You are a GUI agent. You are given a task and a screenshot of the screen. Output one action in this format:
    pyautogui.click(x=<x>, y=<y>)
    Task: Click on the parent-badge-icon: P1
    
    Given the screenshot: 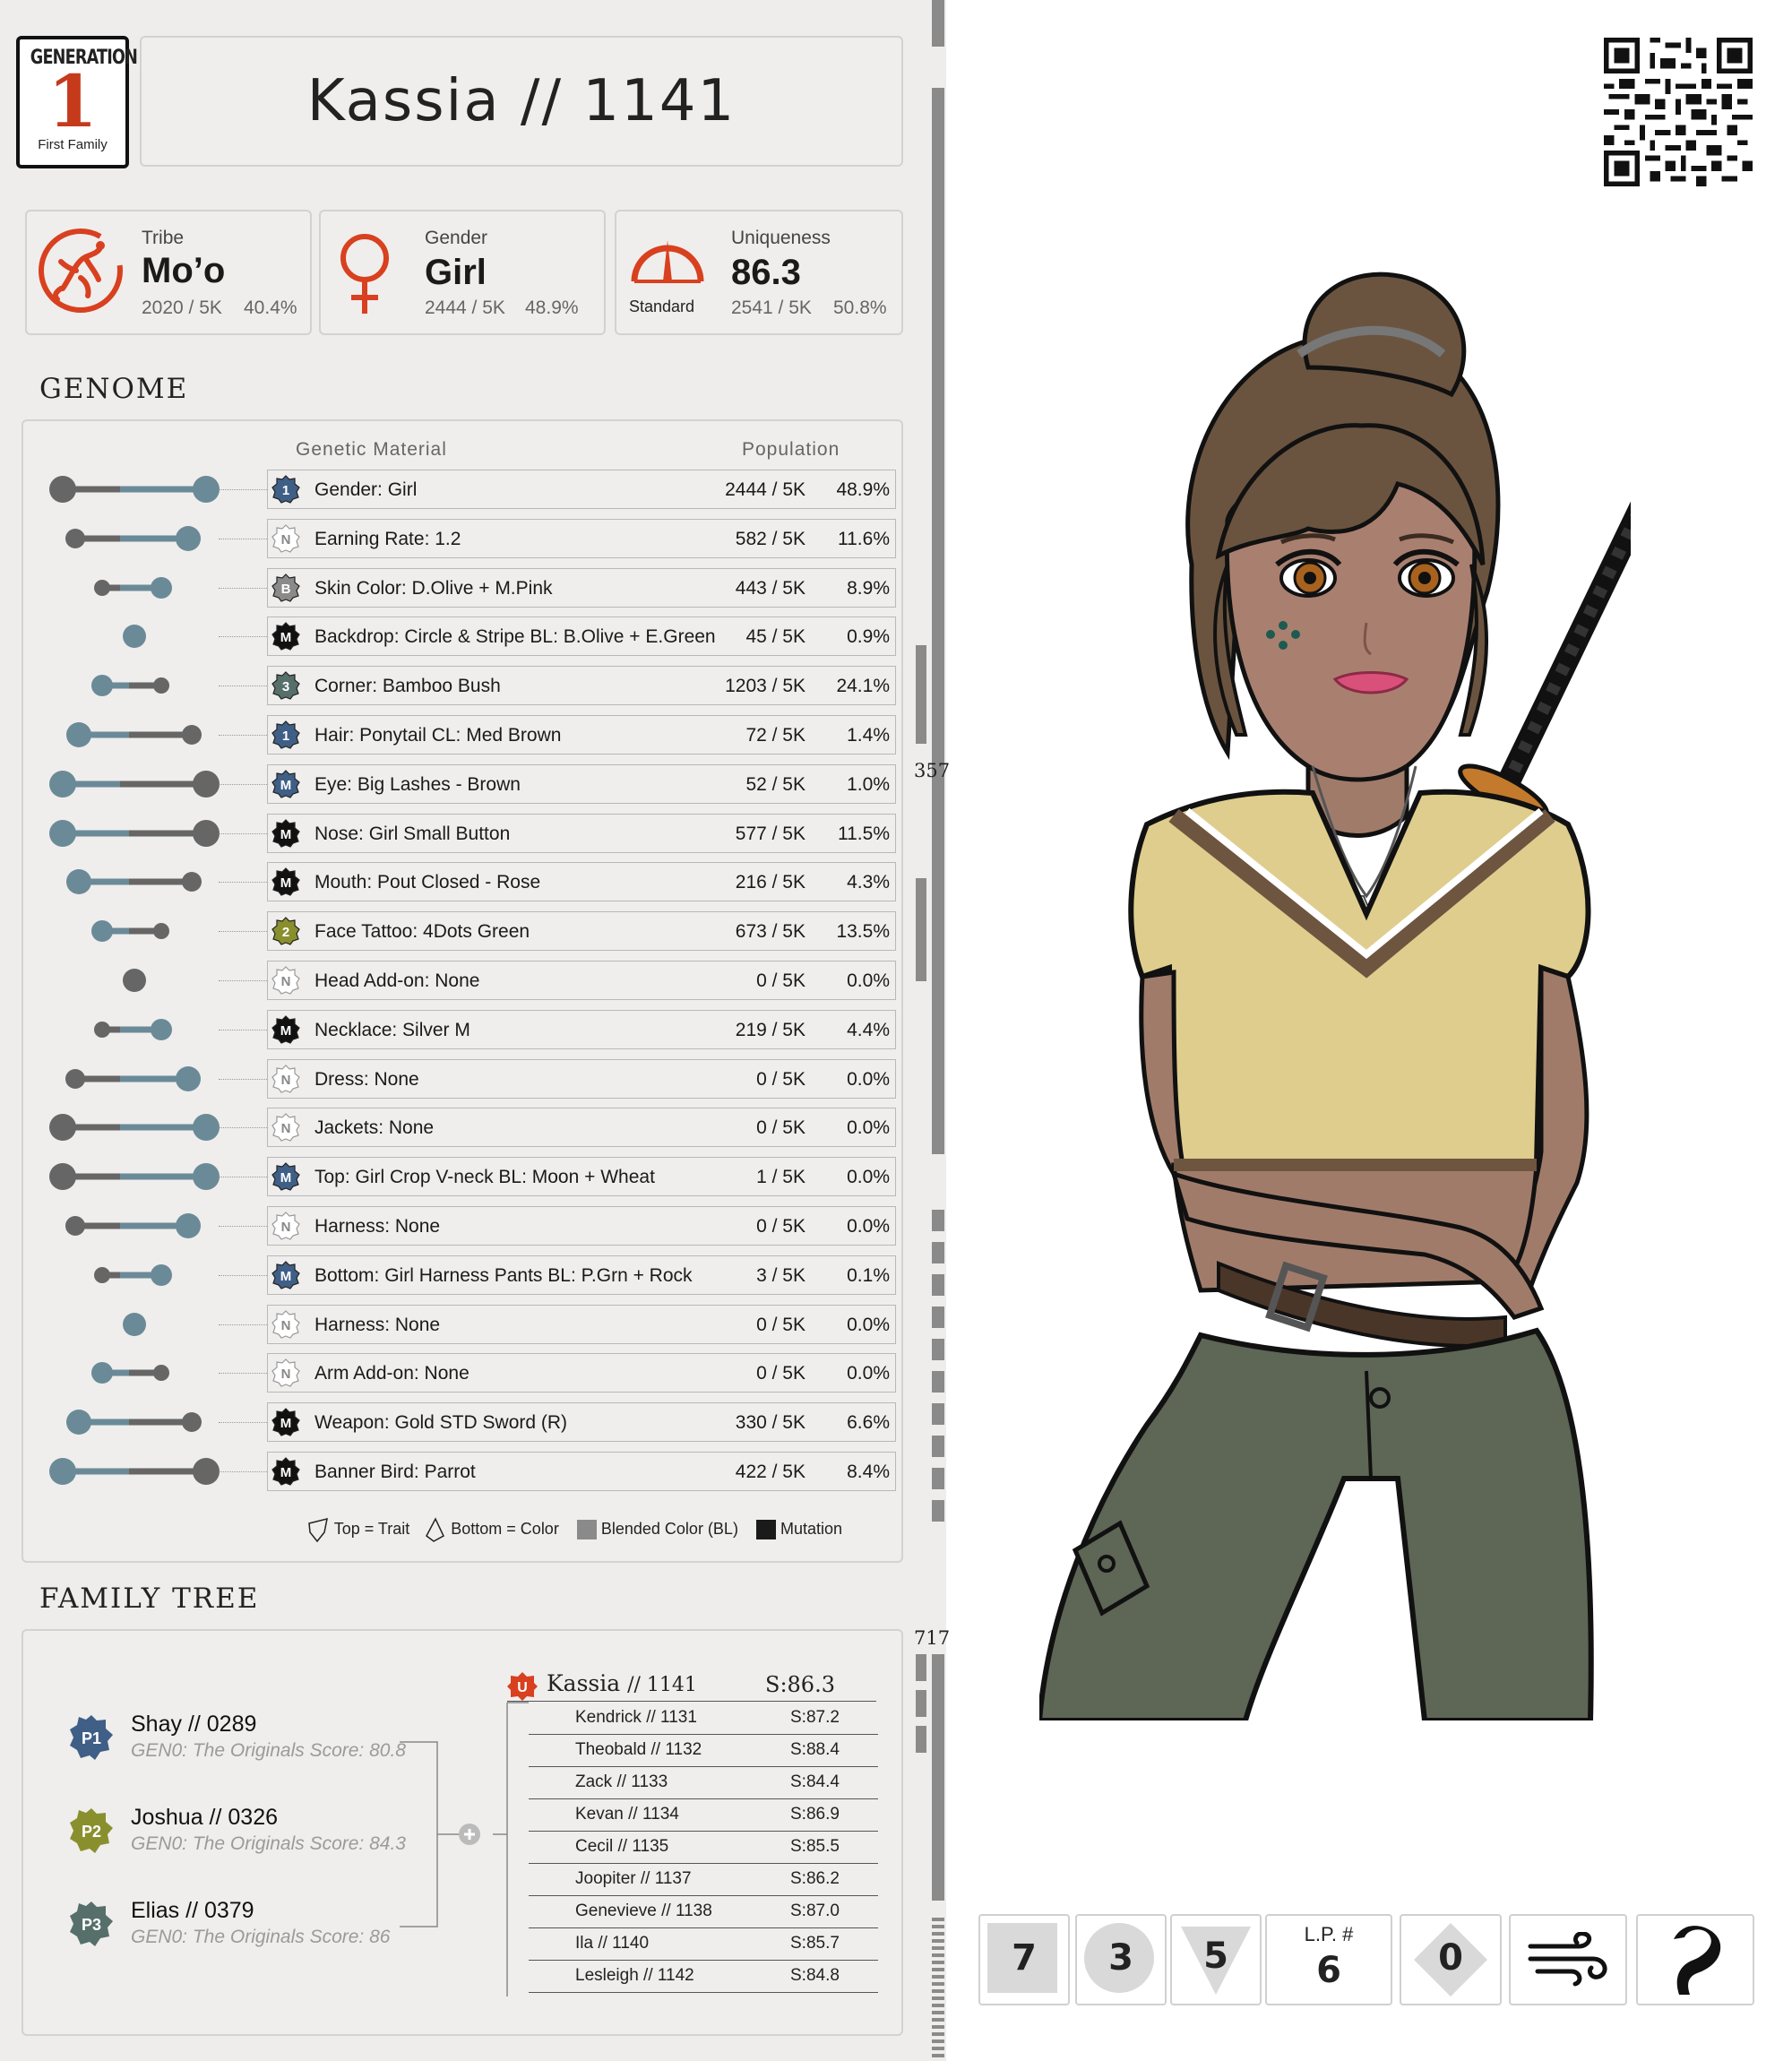 What is the action you would take?
    pyautogui.click(x=92, y=1737)
    